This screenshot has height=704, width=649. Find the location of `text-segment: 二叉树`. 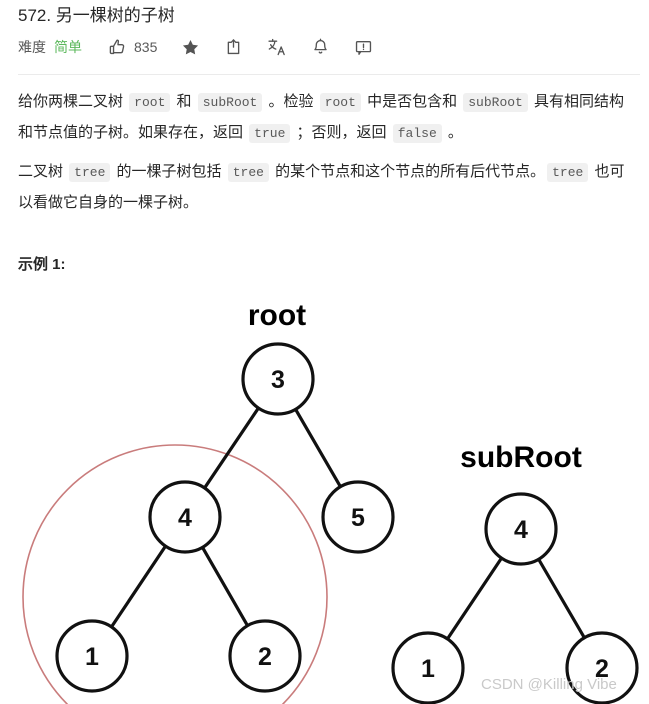

text-segment: 二叉树 is located at coordinates (43, 171).